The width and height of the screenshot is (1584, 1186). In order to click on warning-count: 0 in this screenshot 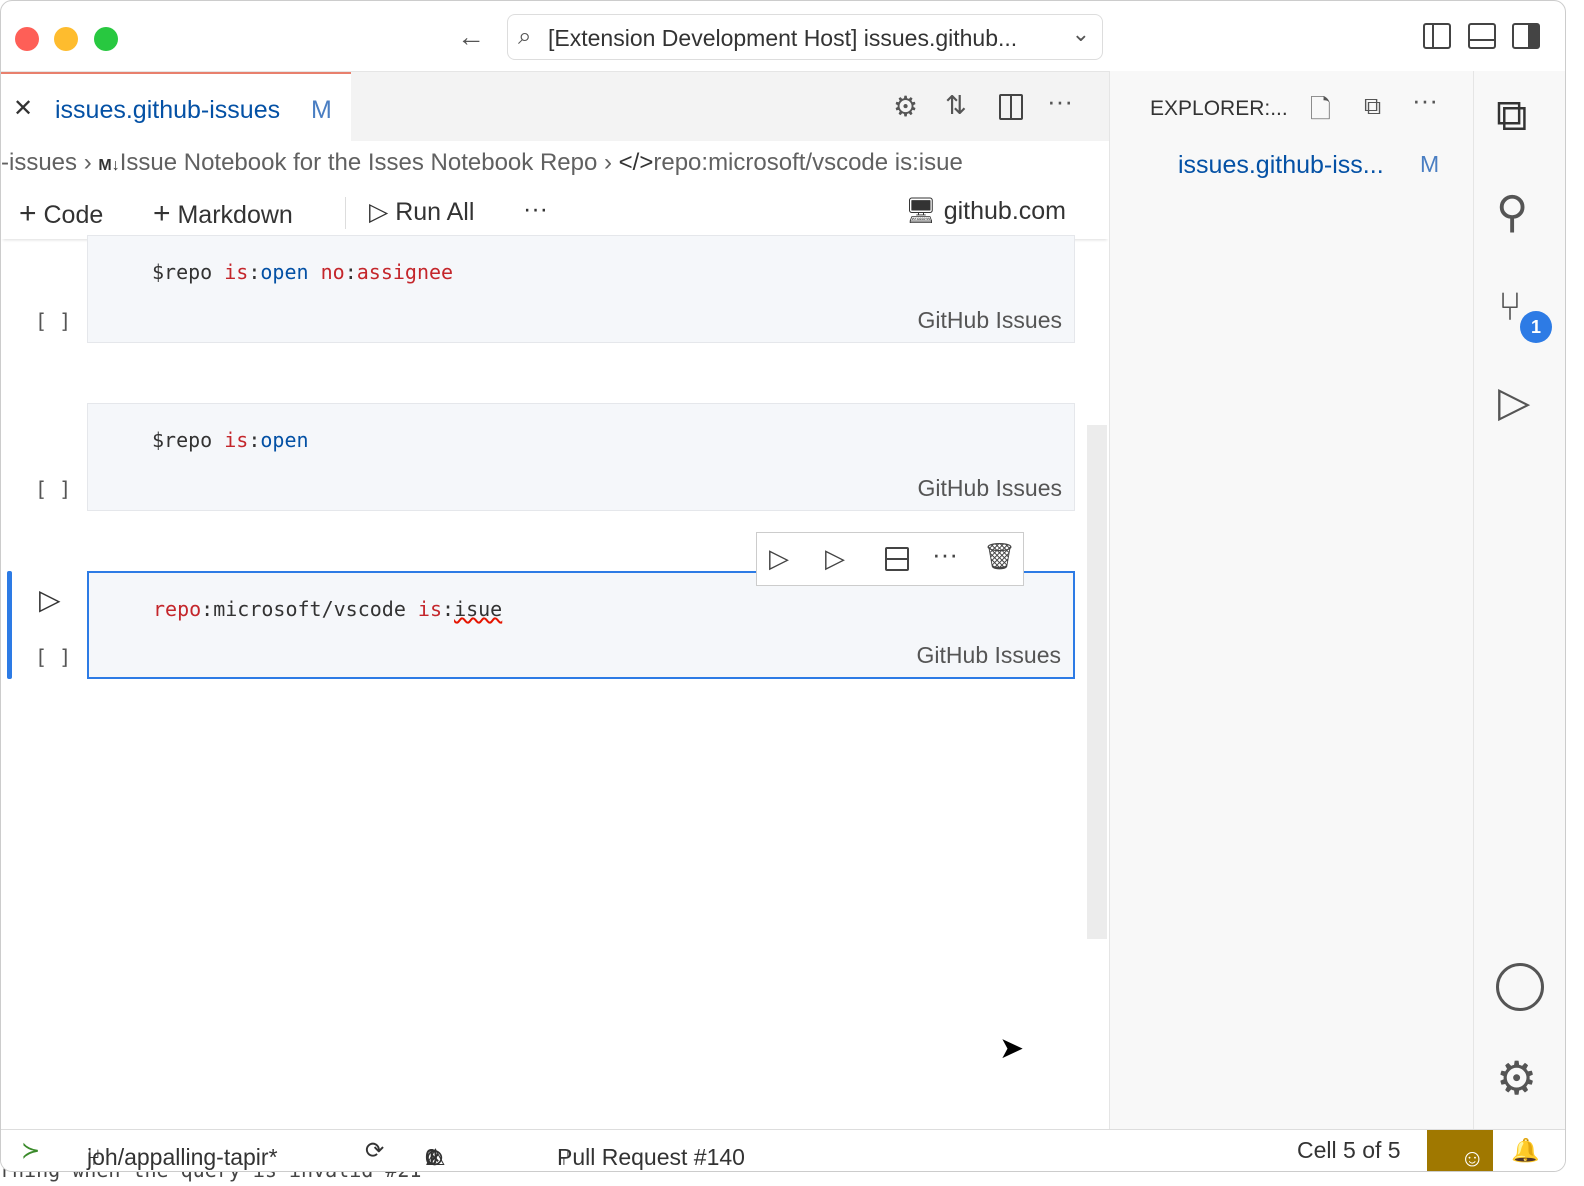, I will do `click(431, 1157)`.